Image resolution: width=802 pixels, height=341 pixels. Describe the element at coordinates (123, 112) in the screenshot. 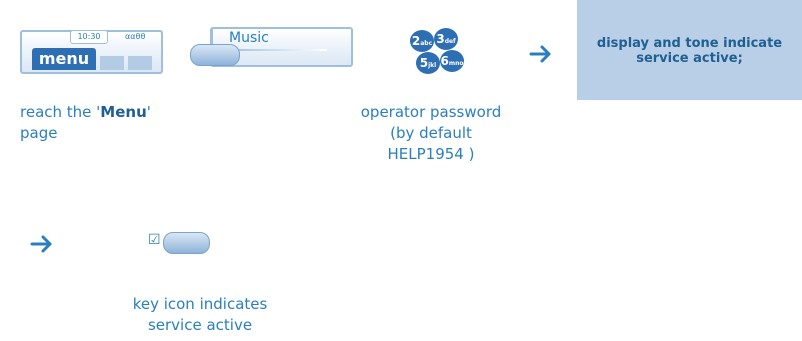

I see `caption-bold: Menu` at that location.